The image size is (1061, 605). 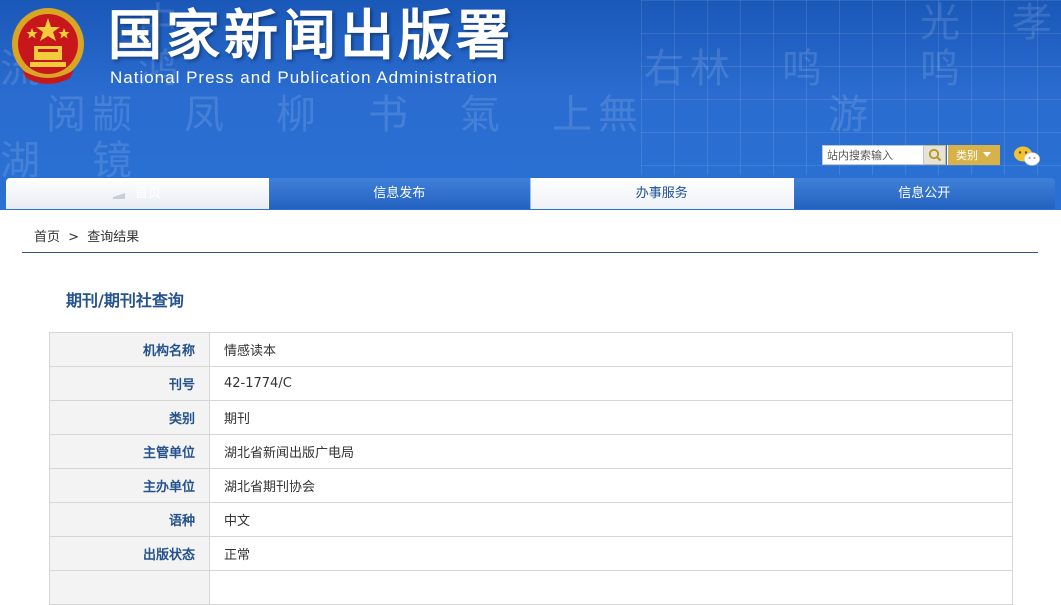 I want to click on nav-item-info-release: 信息发布, so click(x=399, y=193).